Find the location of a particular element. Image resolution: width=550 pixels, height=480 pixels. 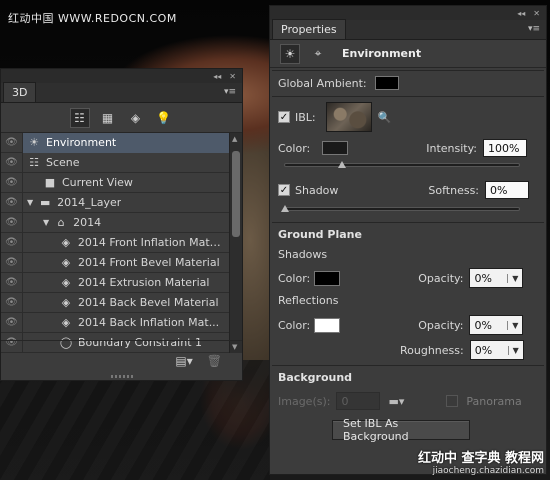

shadows-opacity-value: 0% is located at coordinates (483, 278).